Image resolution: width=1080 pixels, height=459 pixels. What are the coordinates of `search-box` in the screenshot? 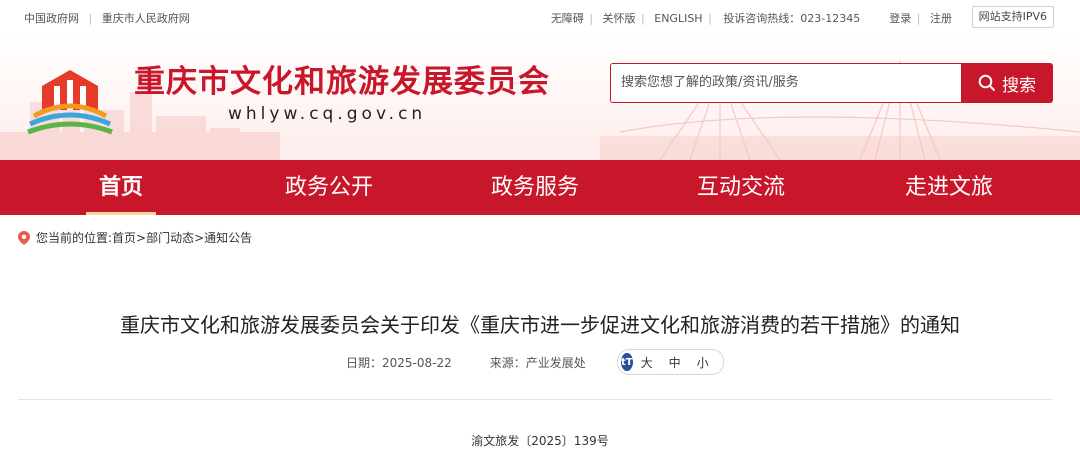 It's located at (786, 83).